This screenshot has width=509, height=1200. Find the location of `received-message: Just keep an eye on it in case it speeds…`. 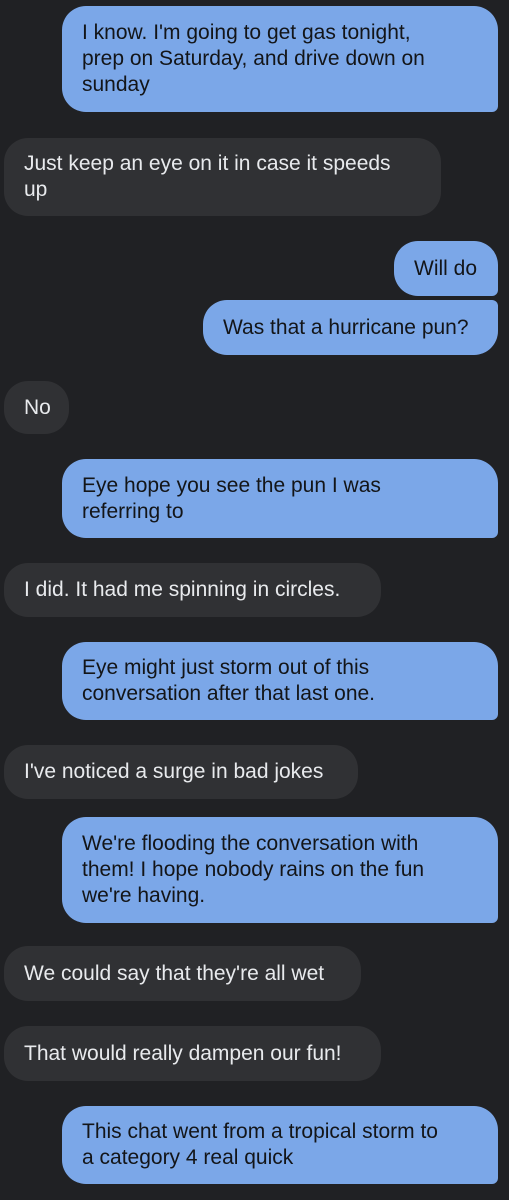

received-message: Just keep an eye on it in case it speeds… is located at coordinates (222, 177).